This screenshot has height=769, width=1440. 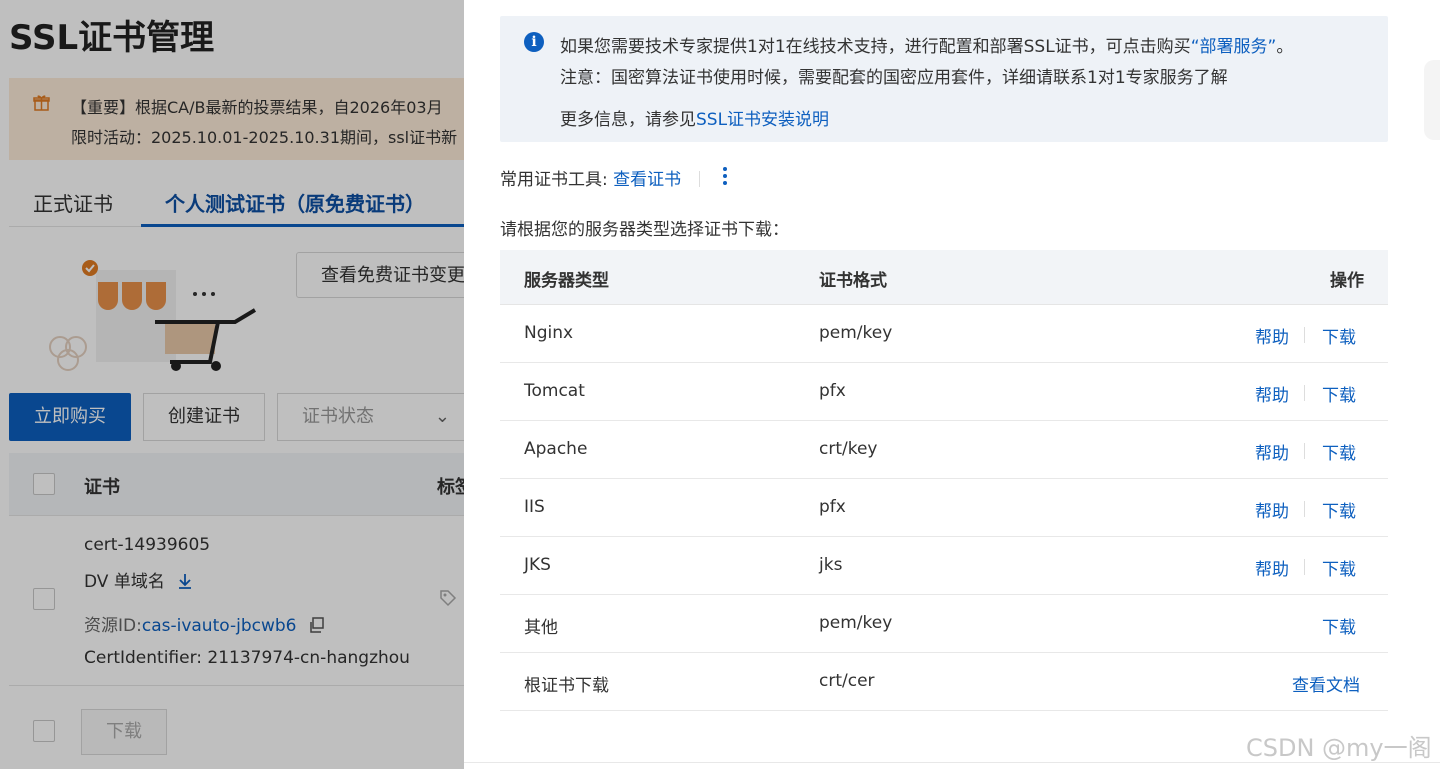 I want to click on download-table-header: 服务器类型 证书格式 操作, so click(x=944, y=277).